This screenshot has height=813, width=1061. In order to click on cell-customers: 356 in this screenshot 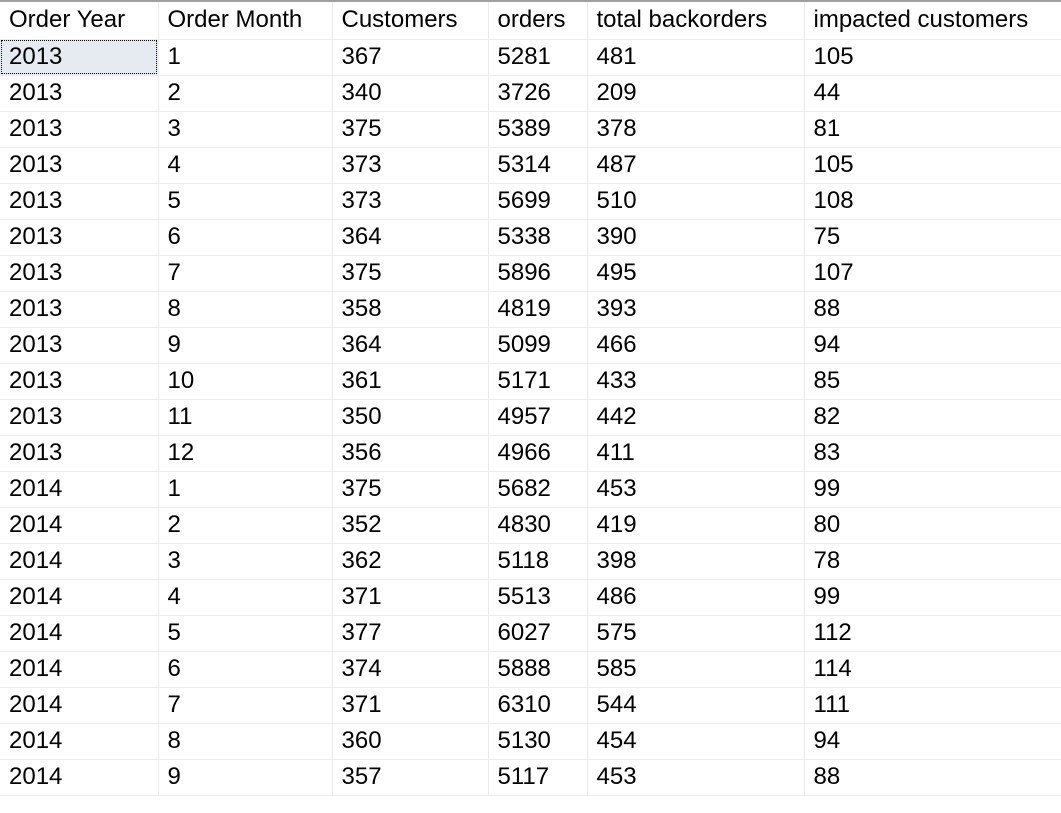, I will do `click(410, 453)`.